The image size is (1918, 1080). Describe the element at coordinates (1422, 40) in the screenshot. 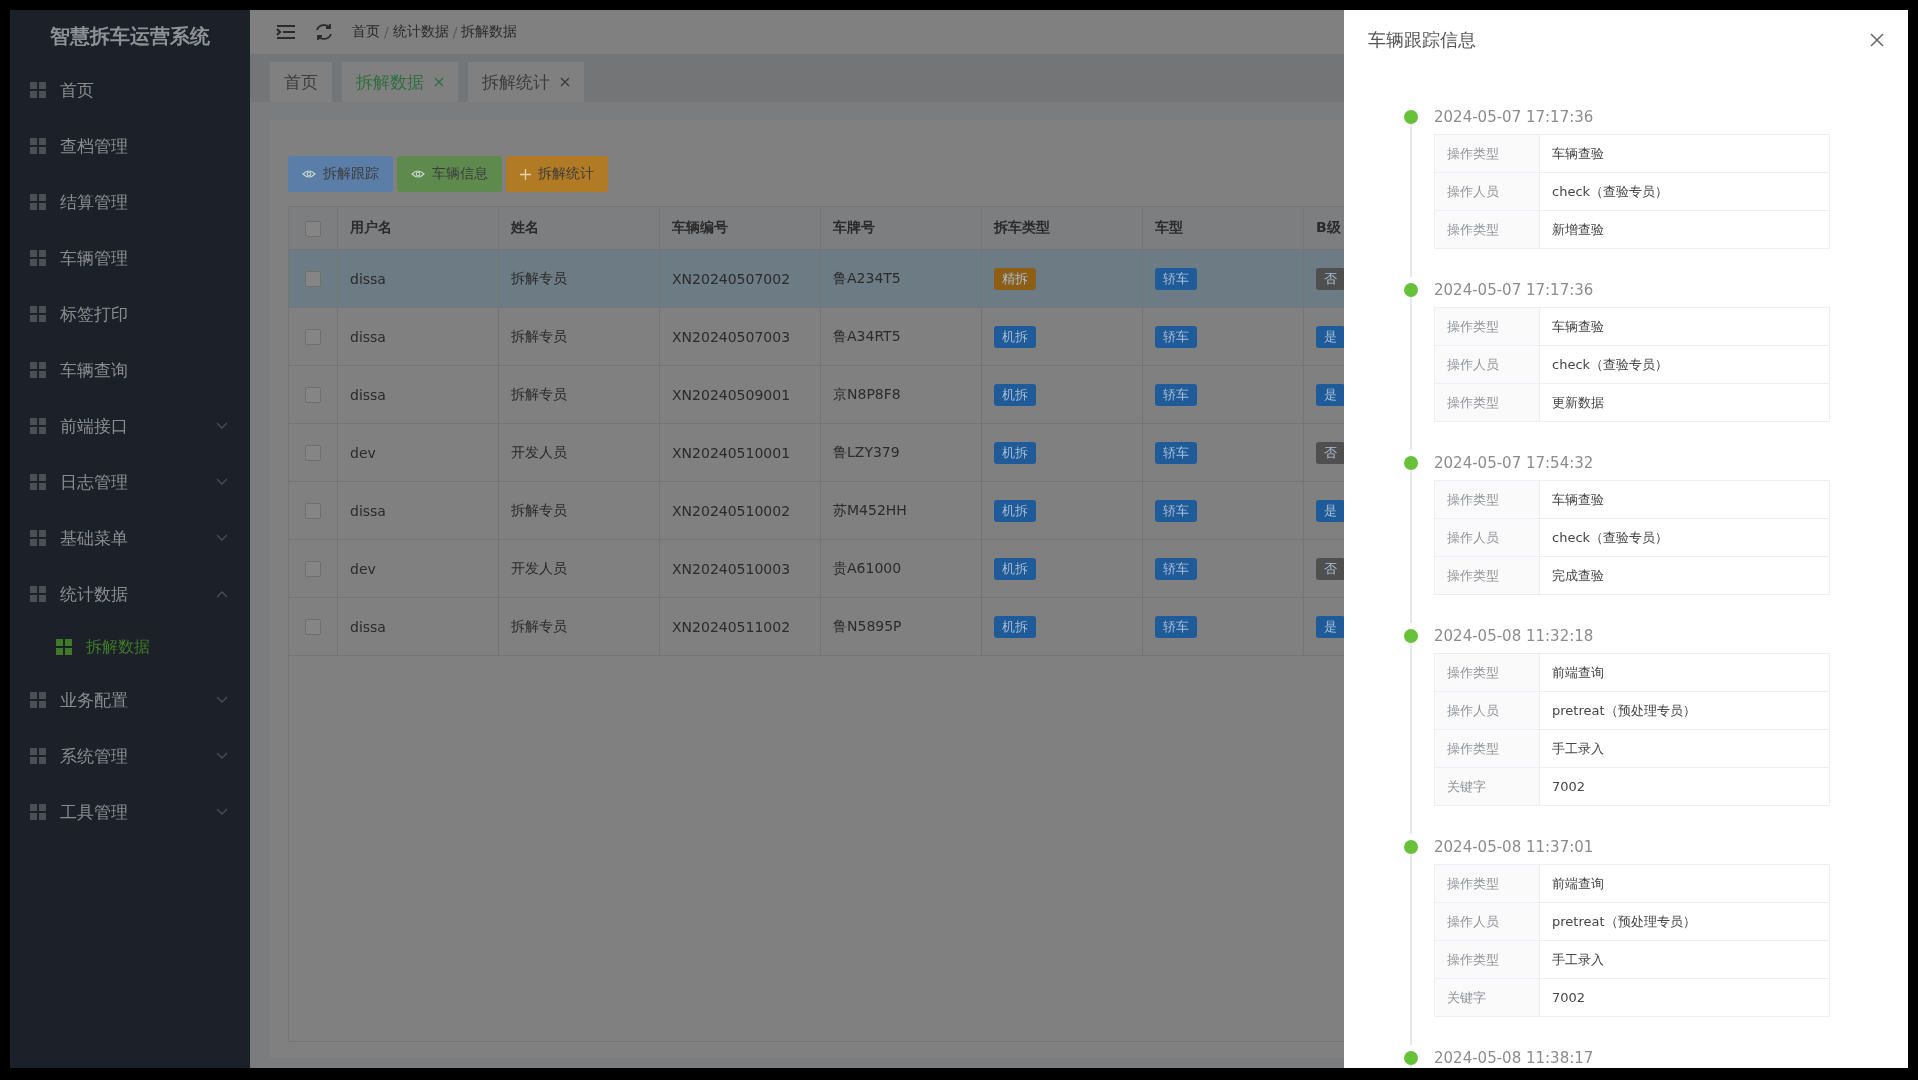

I see `drawer-title: 车辆跟踪信息` at that location.